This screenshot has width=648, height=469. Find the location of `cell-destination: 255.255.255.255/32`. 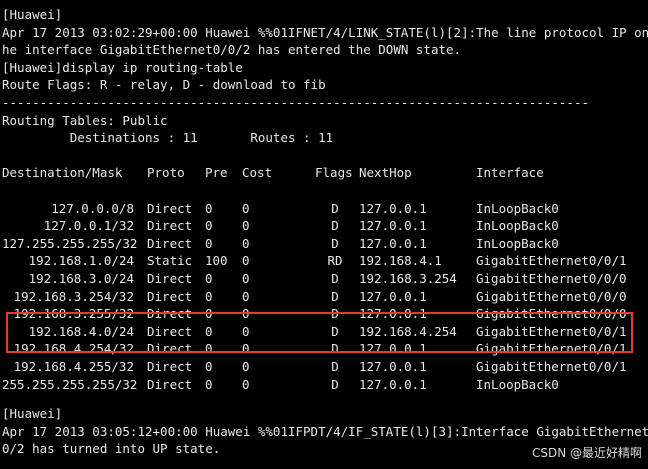

cell-destination: 255.255.255.255/32 is located at coordinates (70, 384).